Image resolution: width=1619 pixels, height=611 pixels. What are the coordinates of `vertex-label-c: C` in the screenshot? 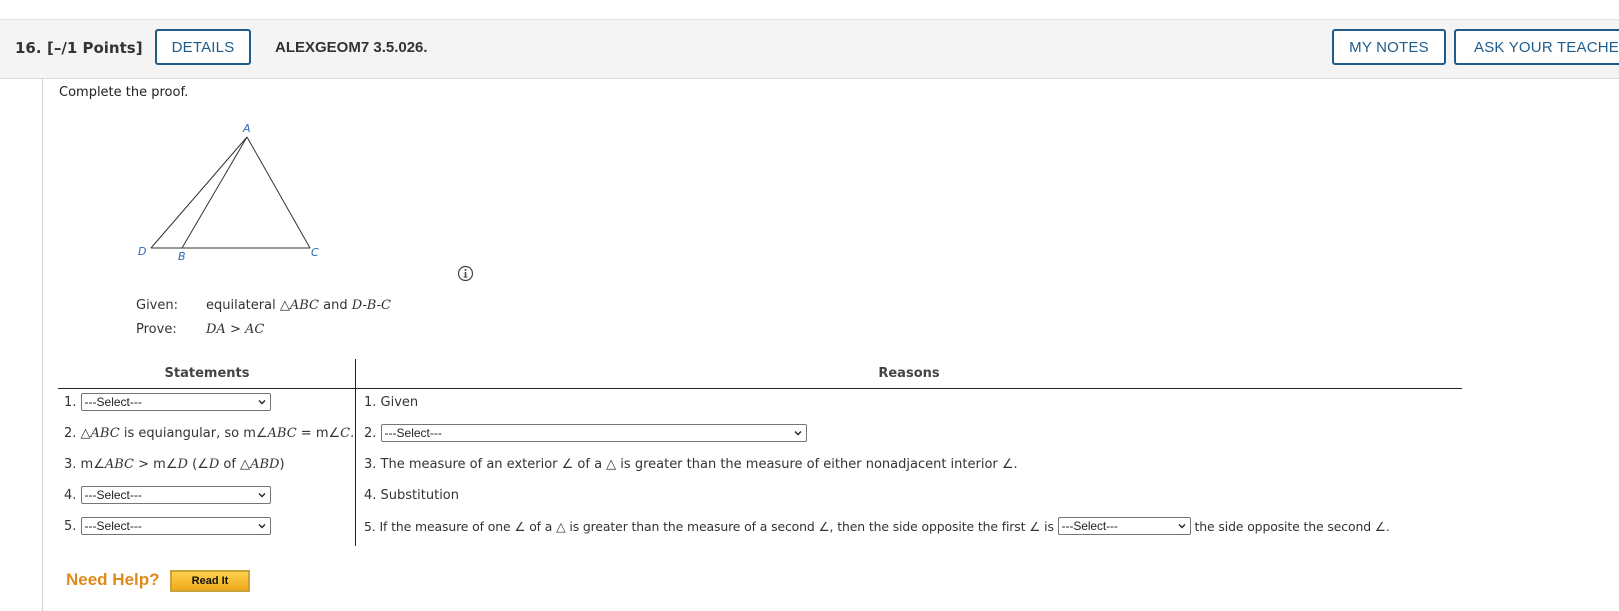 It's located at (315, 252).